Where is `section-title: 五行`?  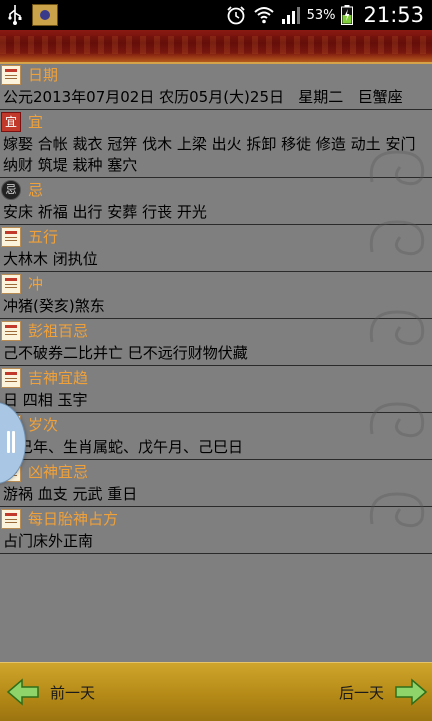
section-title: 五行 is located at coordinates (43, 237).